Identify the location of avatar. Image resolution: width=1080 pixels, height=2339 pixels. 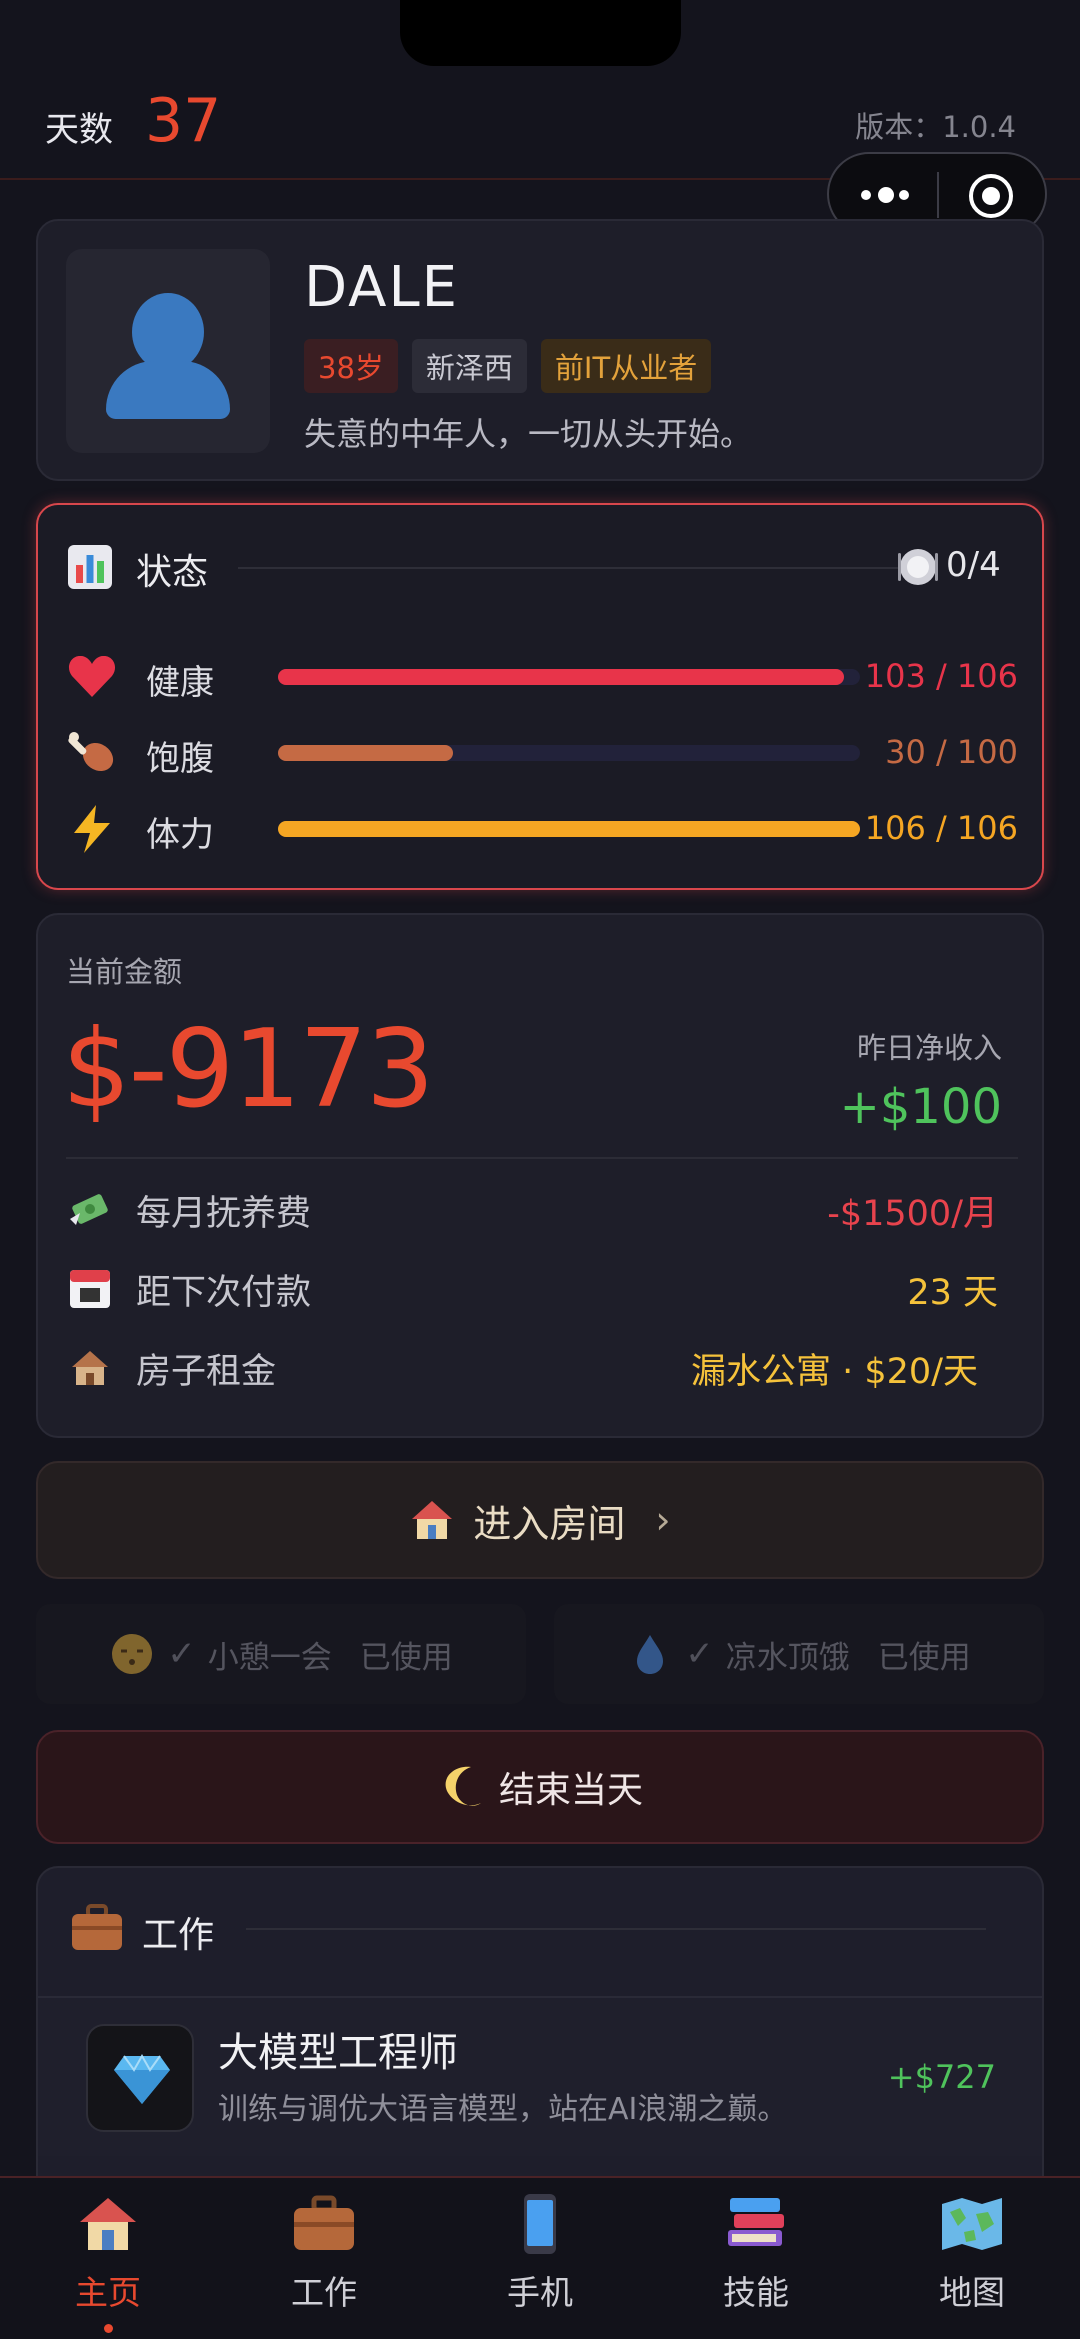
(168, 351).